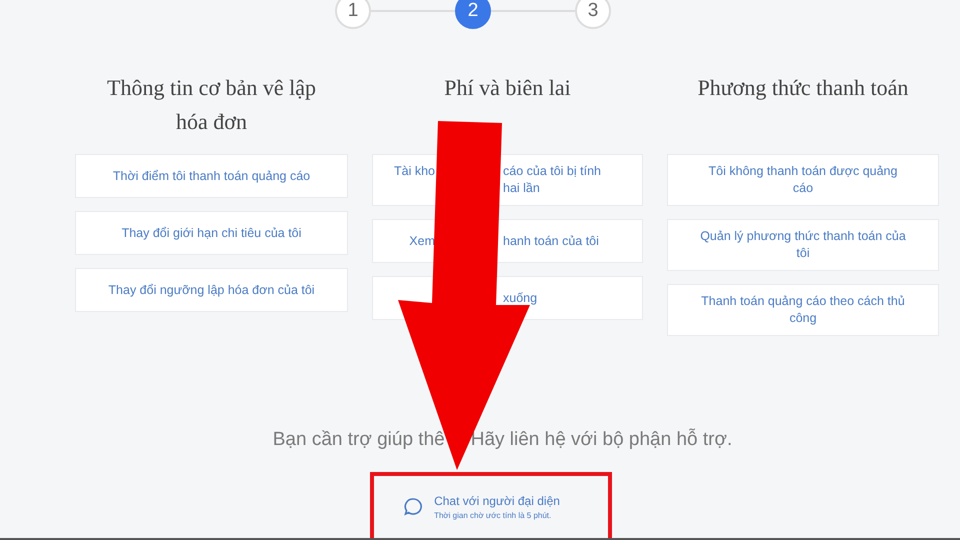 The height and width of the screenshot is (540, 960). What do you see at coordinates (493, 515) in the screenshot?
I see `wait-time-text: Thời gian chờ ước tính là 5 phút.` at bounding box center [493, 515].